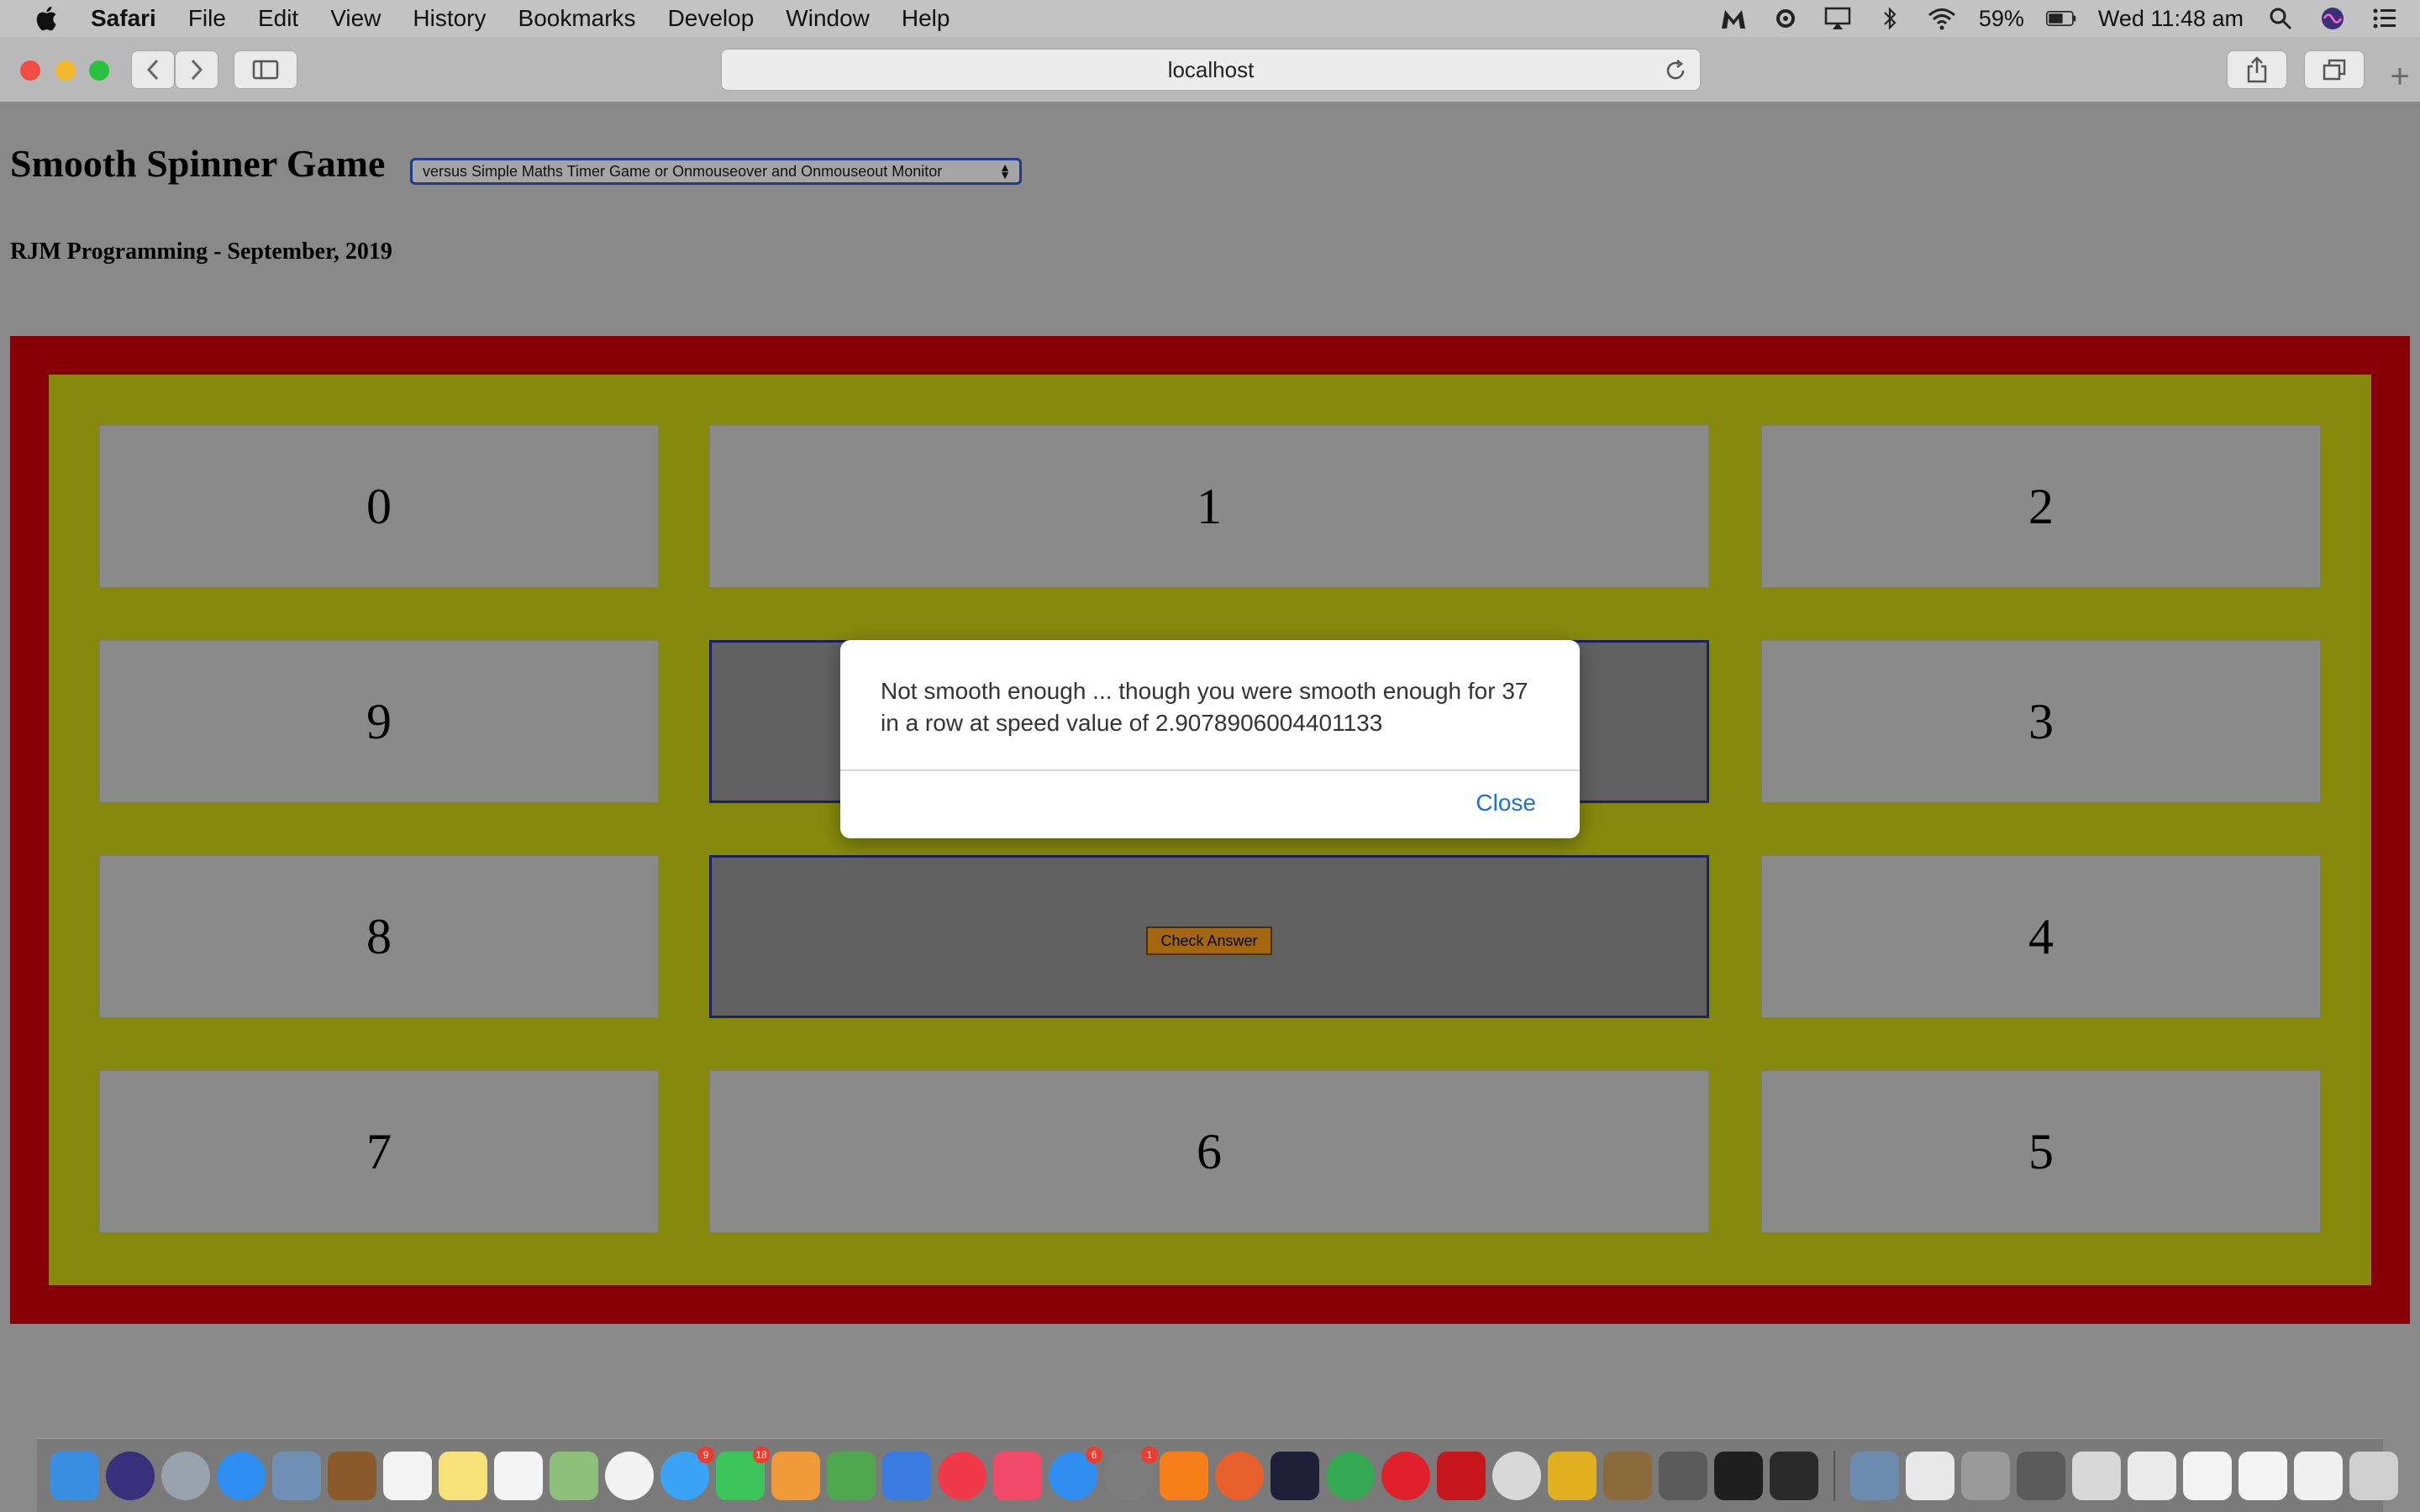 The height and width of the screenshot is (1512, 2420). What do you see at coordinates (711, 18) in the screenshot?
I see `menu-develop: Develop` at bounding box center [711, 18].